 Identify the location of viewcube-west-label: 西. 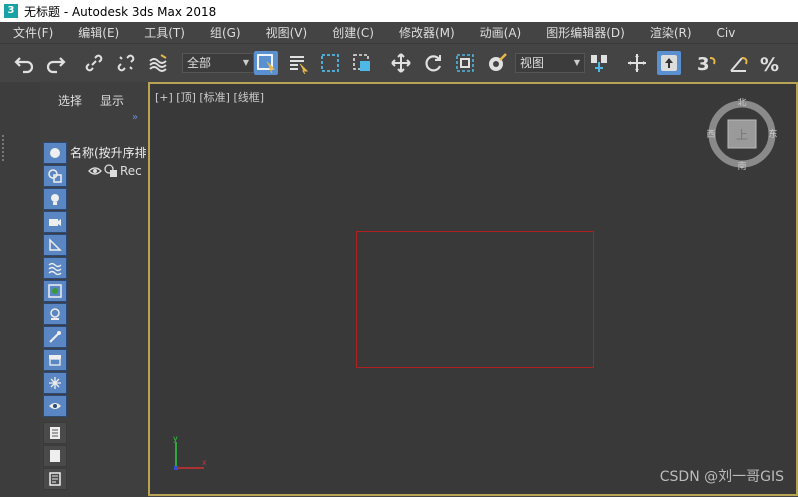
(710, 134).